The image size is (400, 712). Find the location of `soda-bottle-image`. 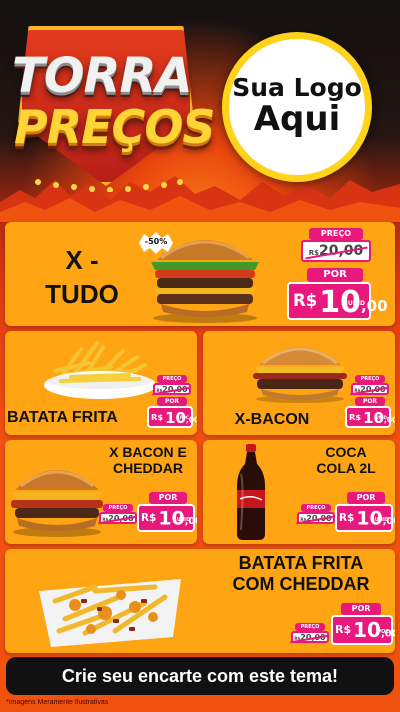

soda-bottle-image is located at coordinates (251, 493).